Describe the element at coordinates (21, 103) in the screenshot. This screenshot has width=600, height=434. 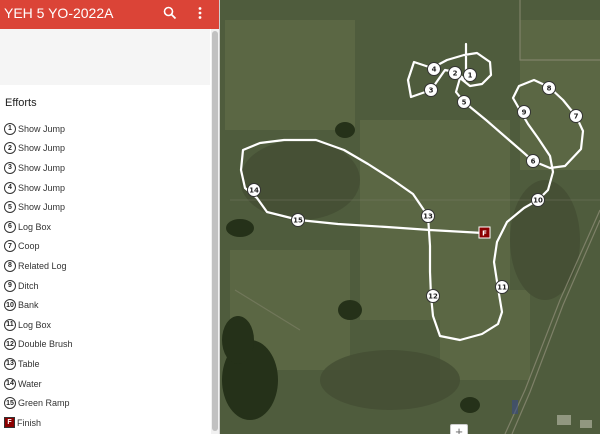
I see `efforts-heading: Efforts` at that location.